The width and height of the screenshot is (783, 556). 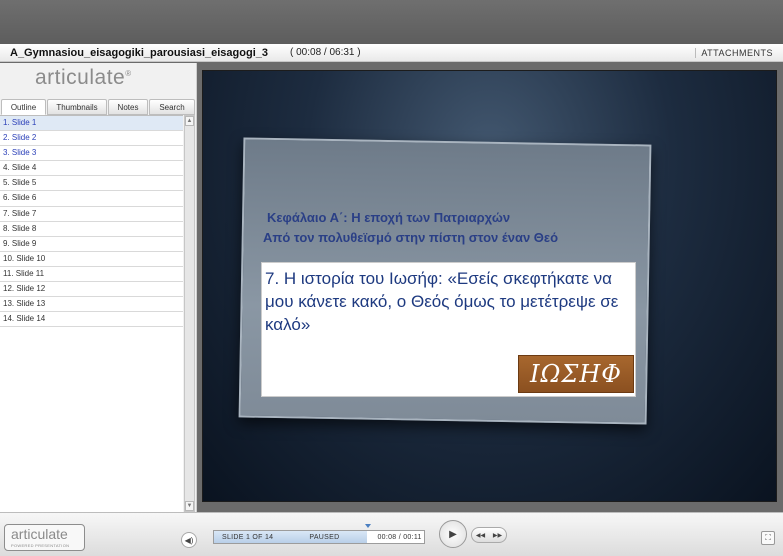 What do you see at coordinates (489, 535) in the screenshot?
I see `slide-nav-buttons: ◀◀ ▶▶` at bounding box center [489, 535].